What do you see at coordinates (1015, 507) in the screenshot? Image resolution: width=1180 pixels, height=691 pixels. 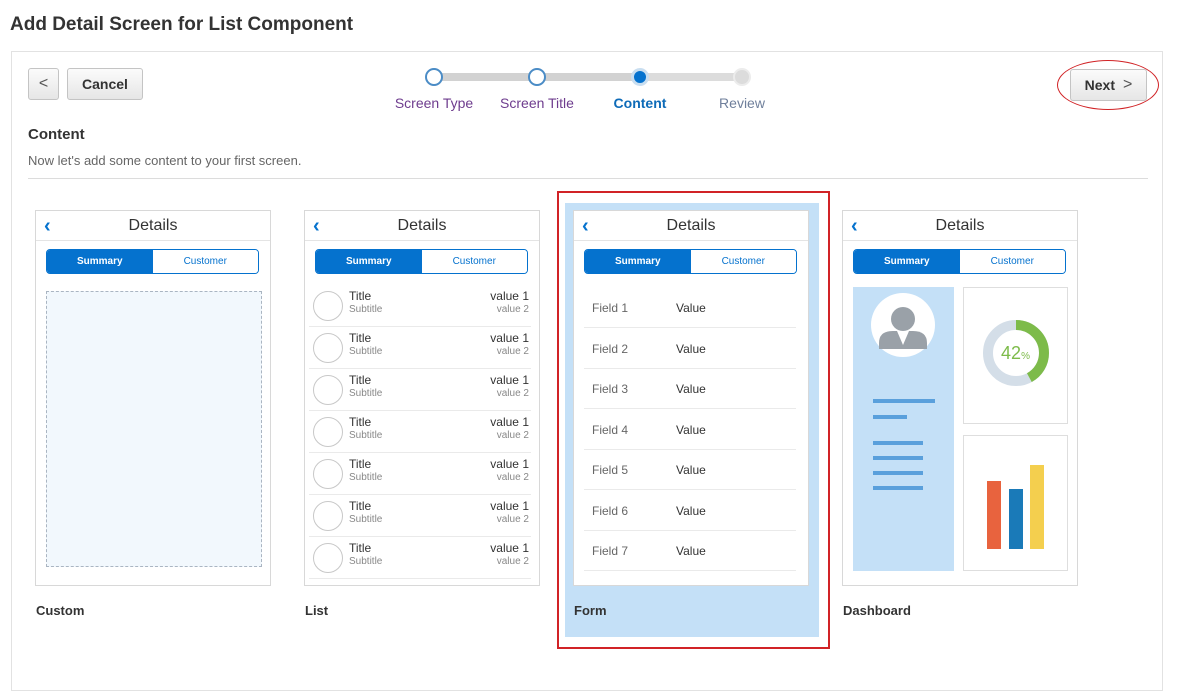 I see `bar-chart-icon` at bounding box center [1015, 507].